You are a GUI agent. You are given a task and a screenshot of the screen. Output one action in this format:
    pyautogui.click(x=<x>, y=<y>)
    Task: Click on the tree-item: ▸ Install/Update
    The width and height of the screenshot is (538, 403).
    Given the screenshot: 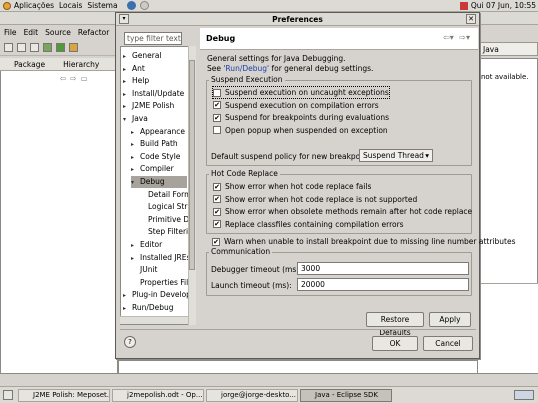 What is the action you would take?
    pyautogui.click(x=159, y=94)
    